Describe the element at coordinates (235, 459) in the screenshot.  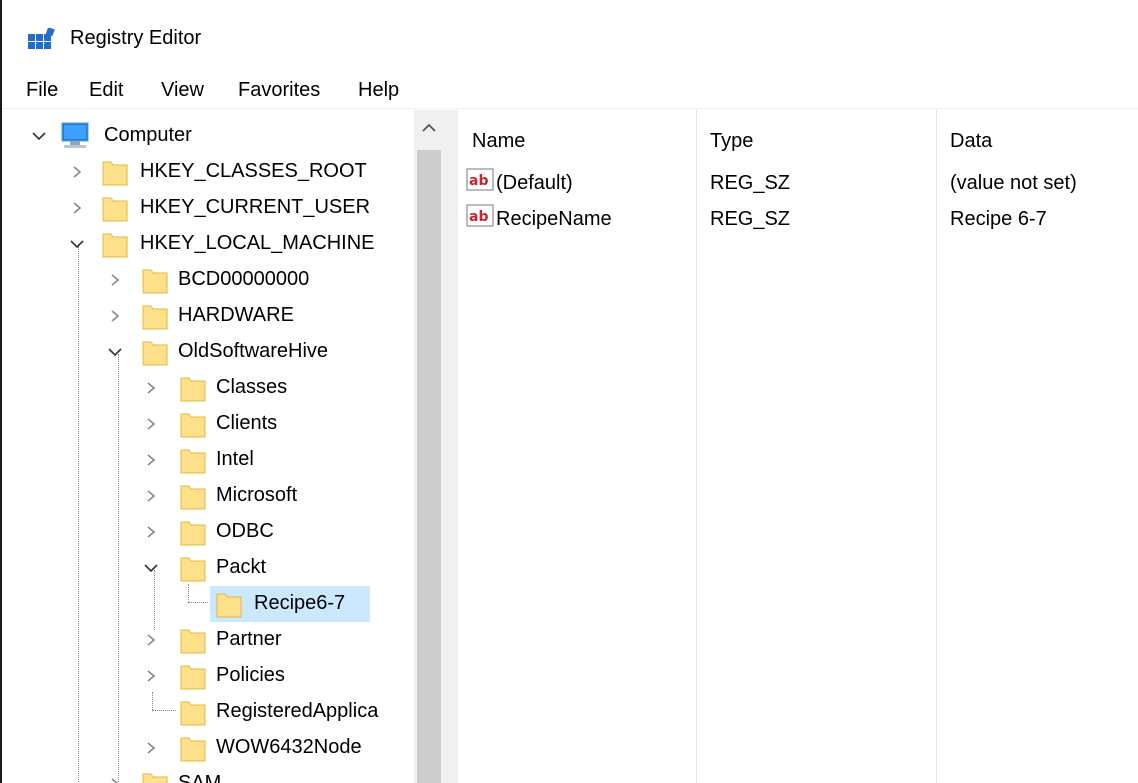
I see `tree-node-label: Intel` at that location.